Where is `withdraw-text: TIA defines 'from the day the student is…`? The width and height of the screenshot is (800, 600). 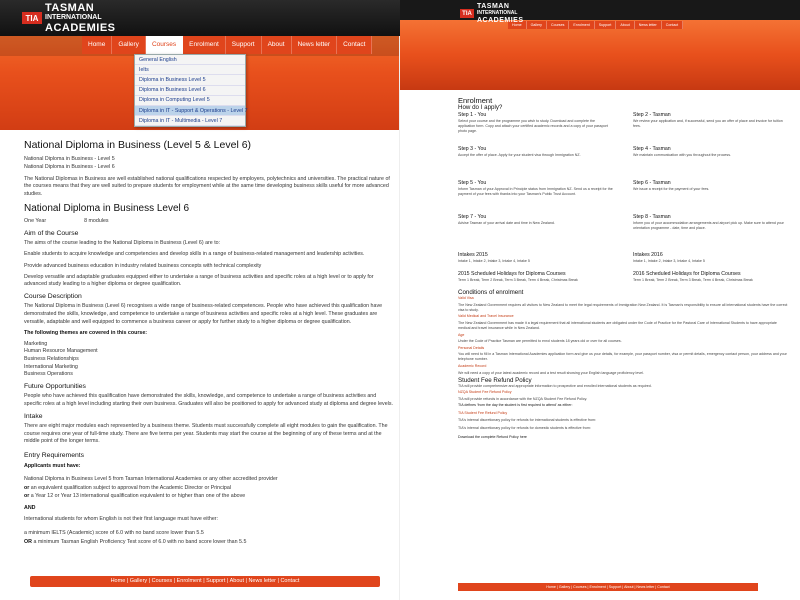 withdraw-text: TIA defines 'from the day the student is… is located at coordinates (515, 405).